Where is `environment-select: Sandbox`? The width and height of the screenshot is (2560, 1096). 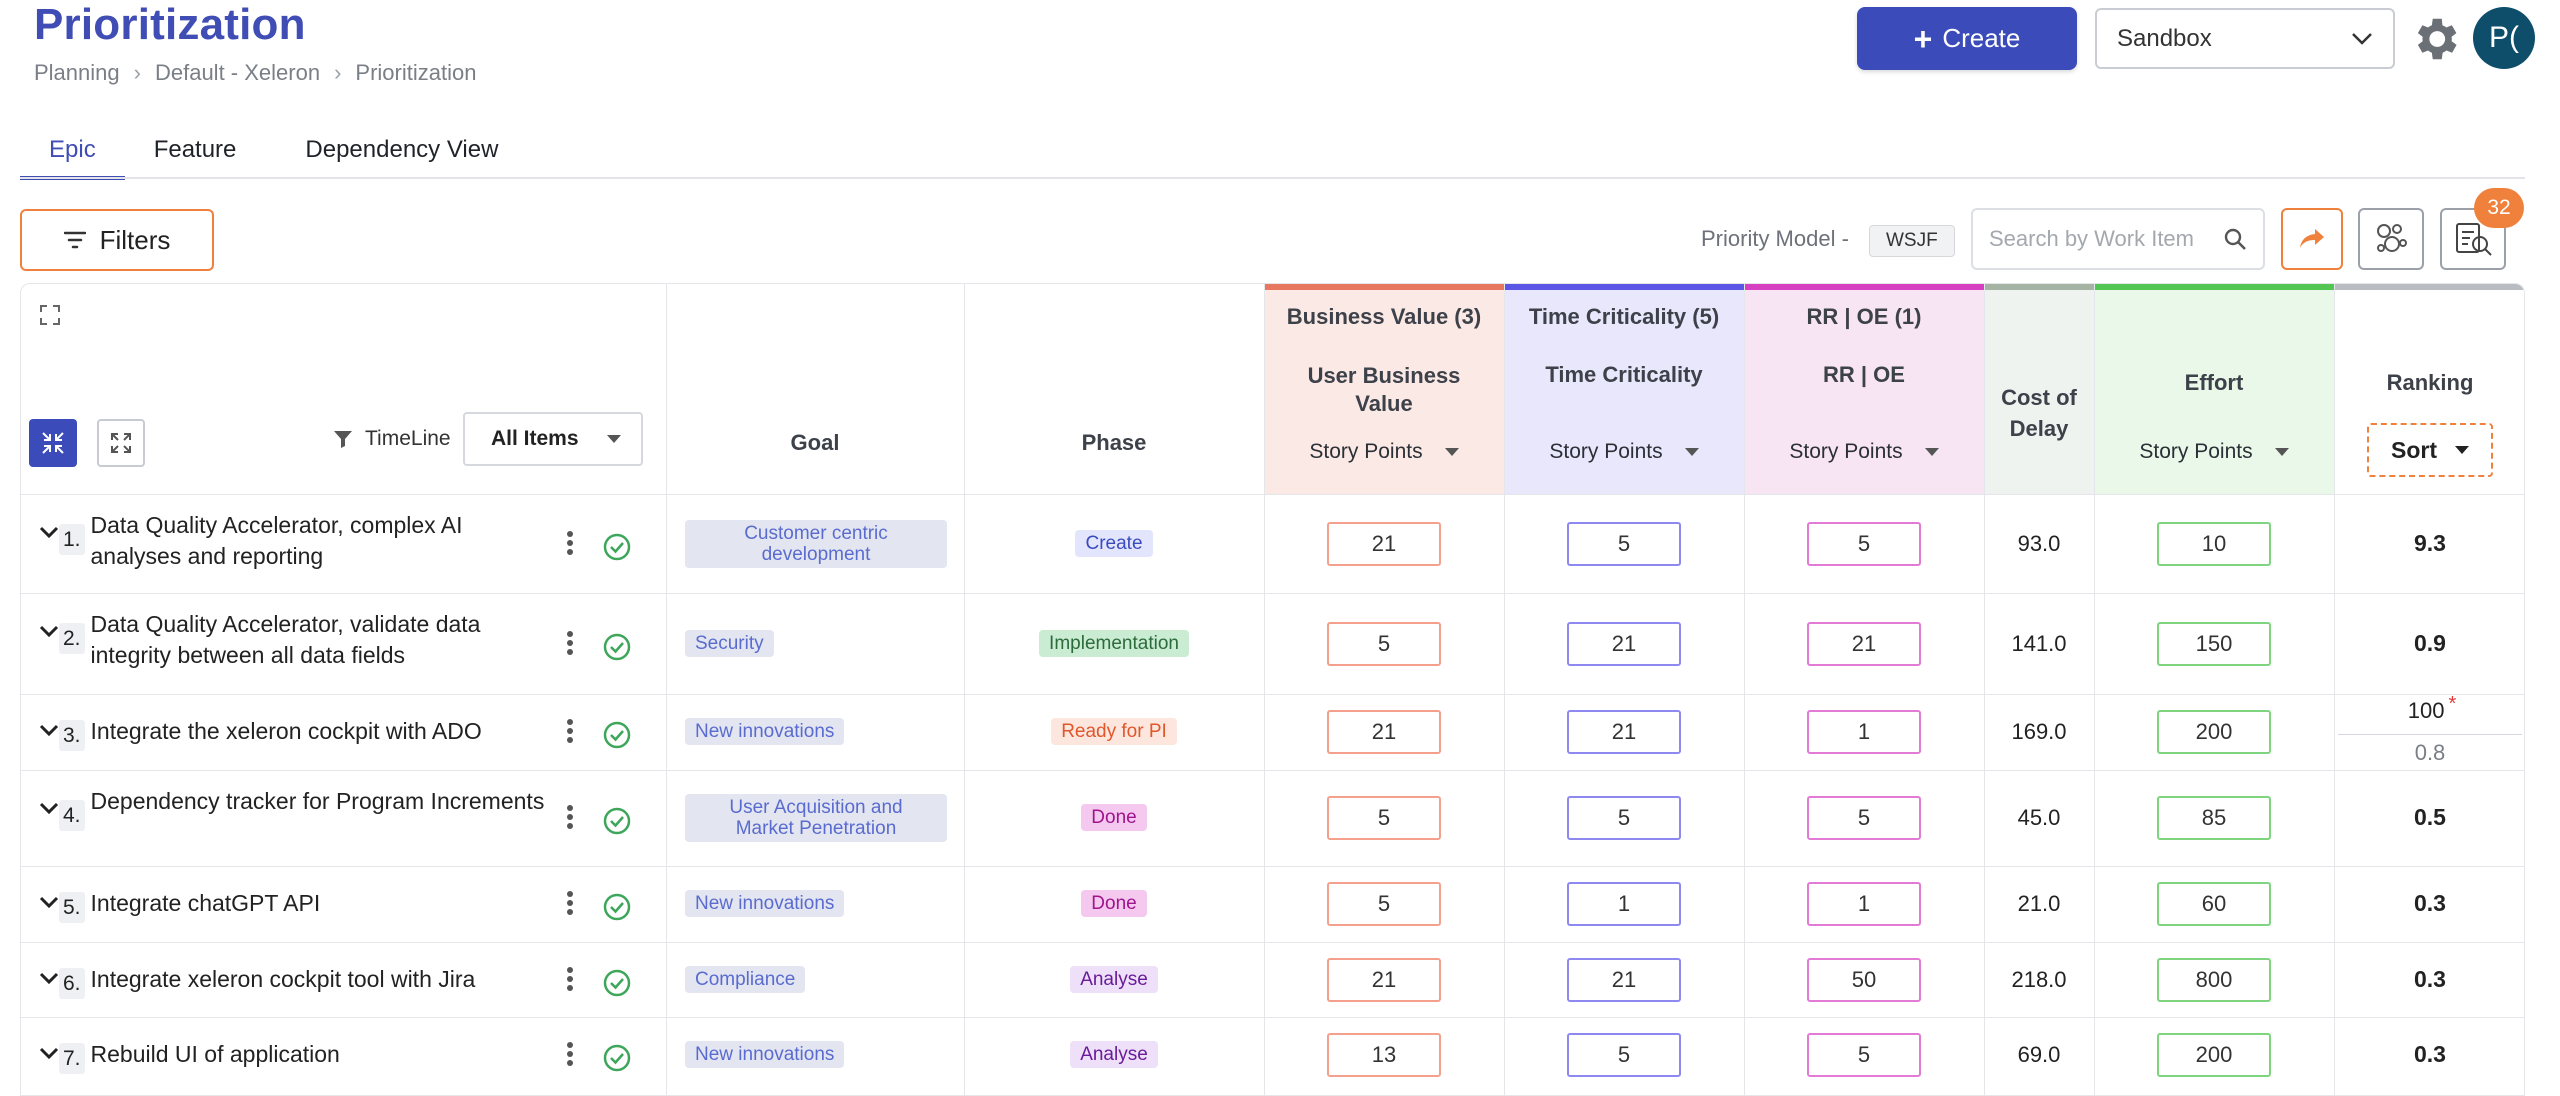 environment-select: Sandbox is located at coordinates (2245, 38).